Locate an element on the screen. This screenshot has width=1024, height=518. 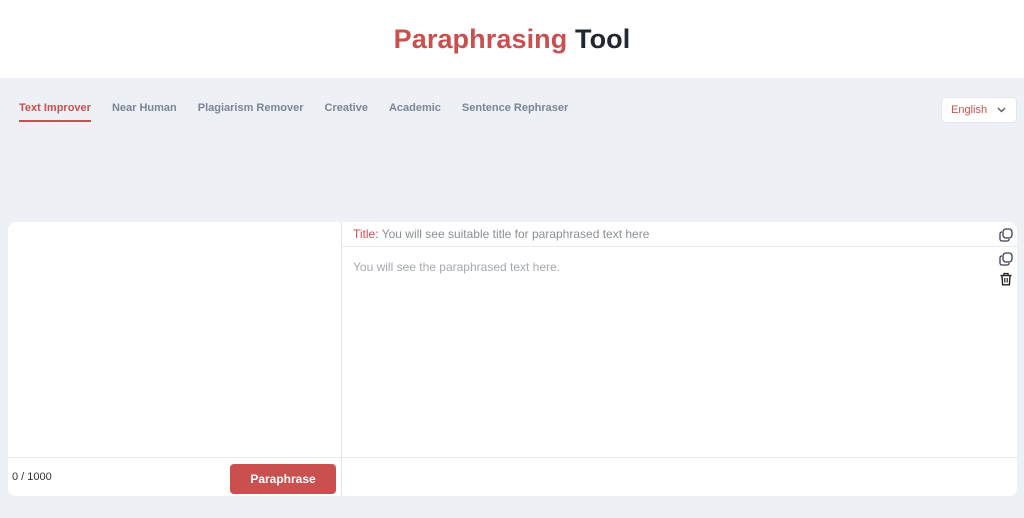
tab-text-improver: Text Improver is located at coordinates (55, 111).